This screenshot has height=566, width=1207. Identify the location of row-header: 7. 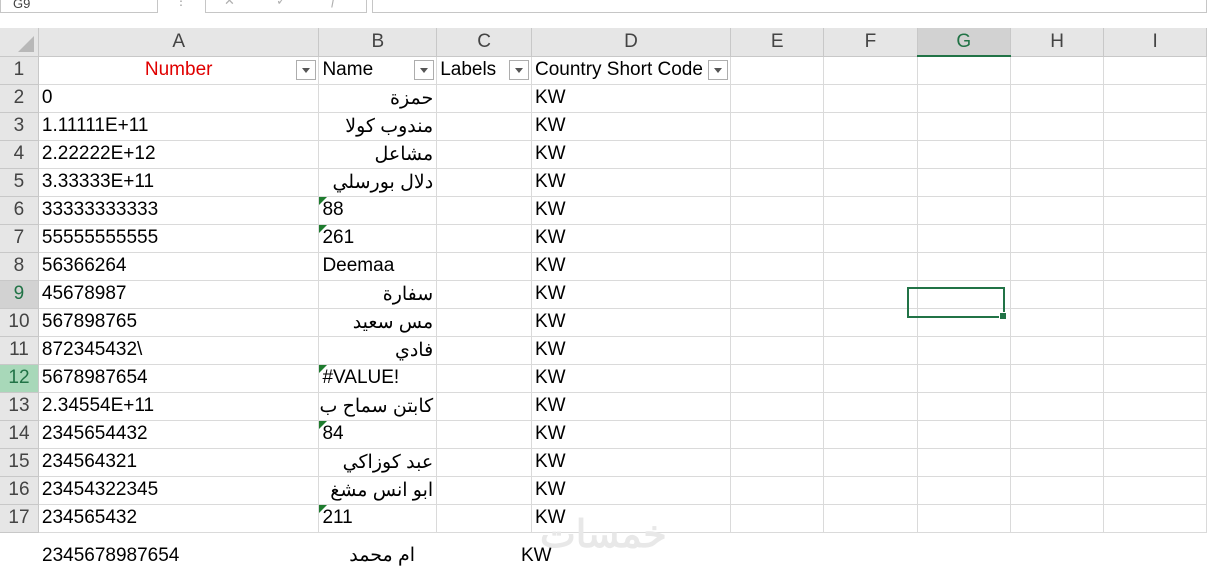
(19, 238).